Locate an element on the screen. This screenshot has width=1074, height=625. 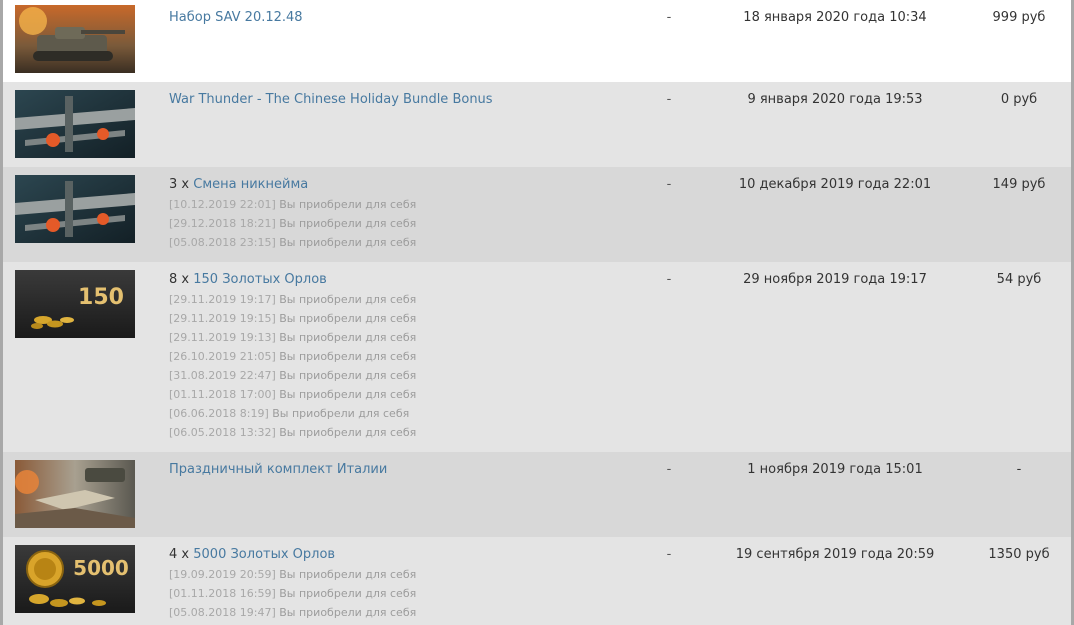
purchase-quantity: 3 x is located at coordinates (179, 184).